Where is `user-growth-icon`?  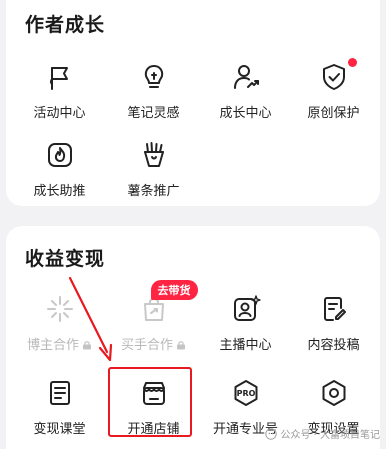
user-growth-icon is located at coordinates (246, 77).